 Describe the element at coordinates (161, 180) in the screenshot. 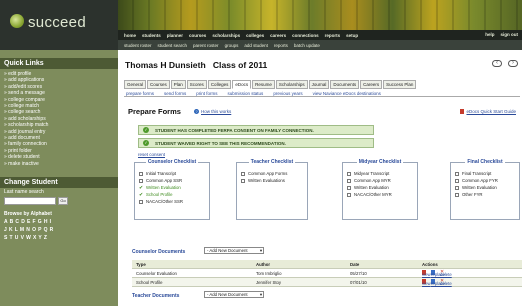

I see `checklist-item: Common App SSR` at that location.